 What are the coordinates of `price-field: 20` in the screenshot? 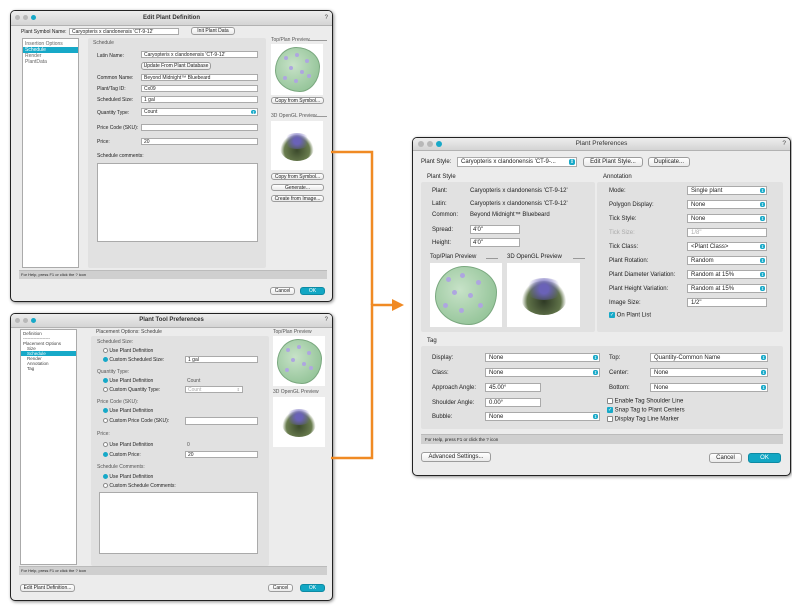 It's located at (199, 141).